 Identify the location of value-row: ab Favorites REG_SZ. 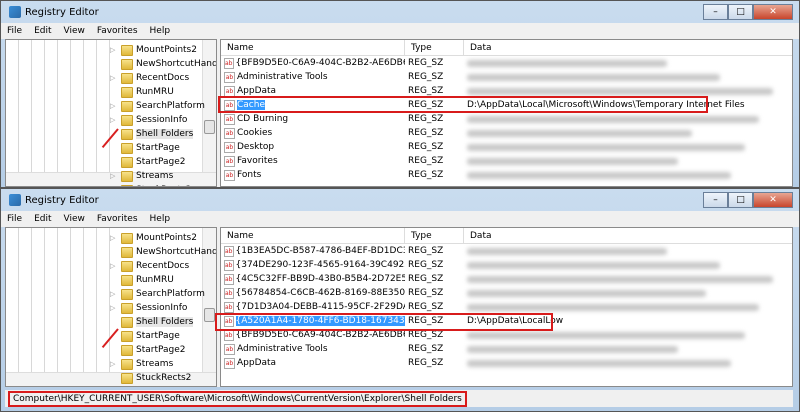
(506, 161).